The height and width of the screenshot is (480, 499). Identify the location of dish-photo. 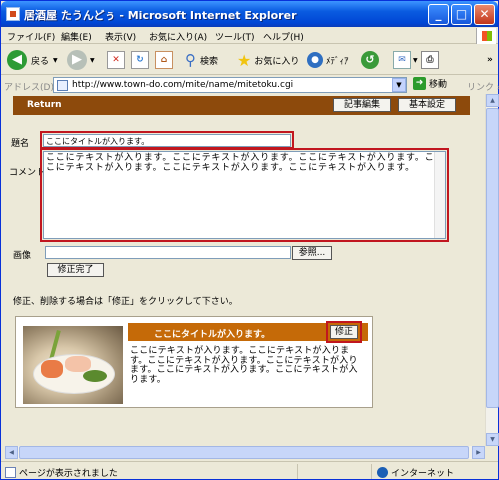
(73, 365).